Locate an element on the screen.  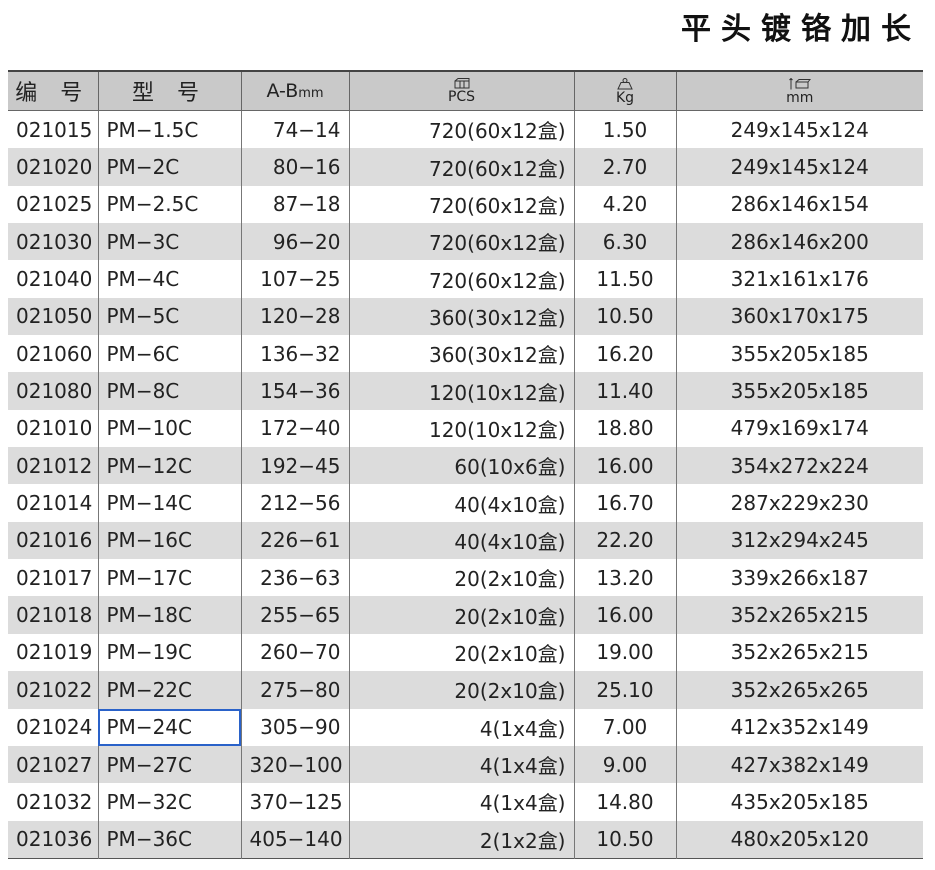
cell-dim: 352x265x215 is located at coordinates (799, 652).